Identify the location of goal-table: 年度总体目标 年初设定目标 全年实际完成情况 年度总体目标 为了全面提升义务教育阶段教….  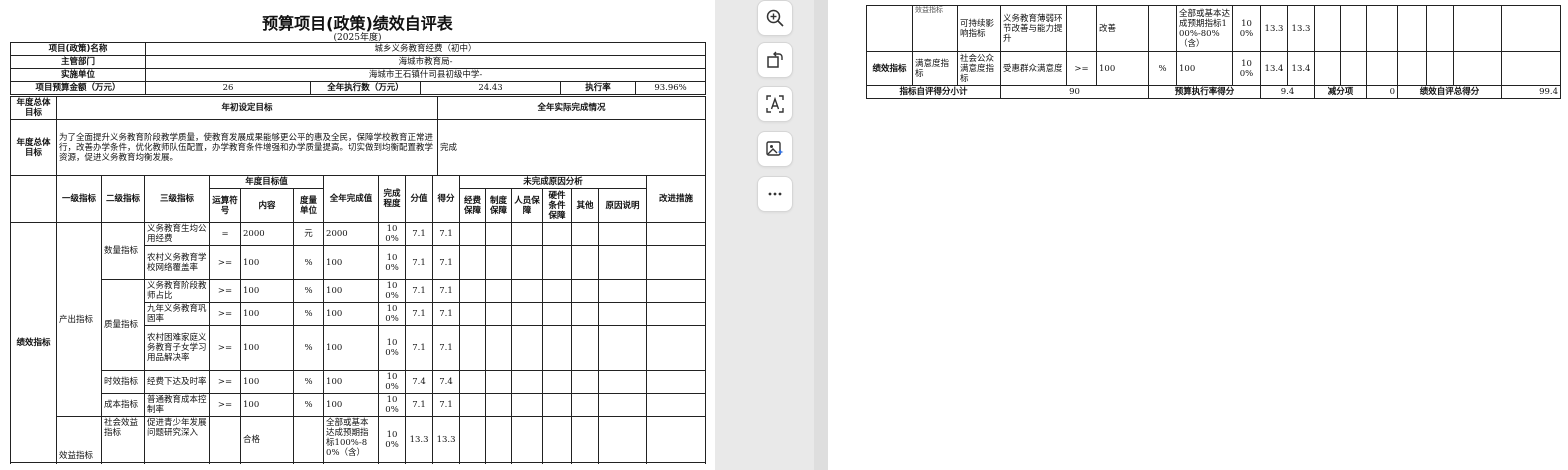
(358, 136).